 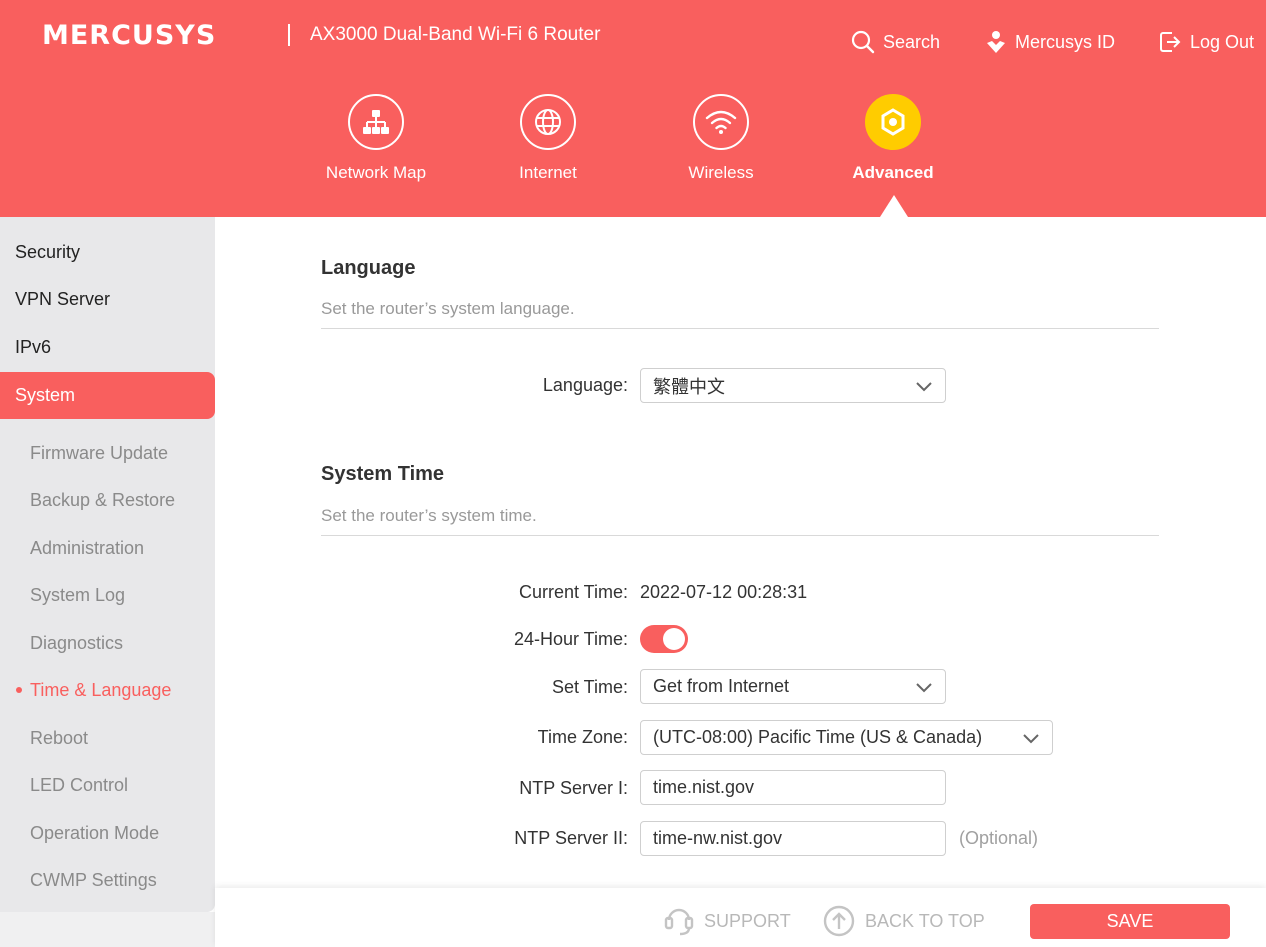 I want to click on sidebar-item-system: System, so click(x=107, y=395).